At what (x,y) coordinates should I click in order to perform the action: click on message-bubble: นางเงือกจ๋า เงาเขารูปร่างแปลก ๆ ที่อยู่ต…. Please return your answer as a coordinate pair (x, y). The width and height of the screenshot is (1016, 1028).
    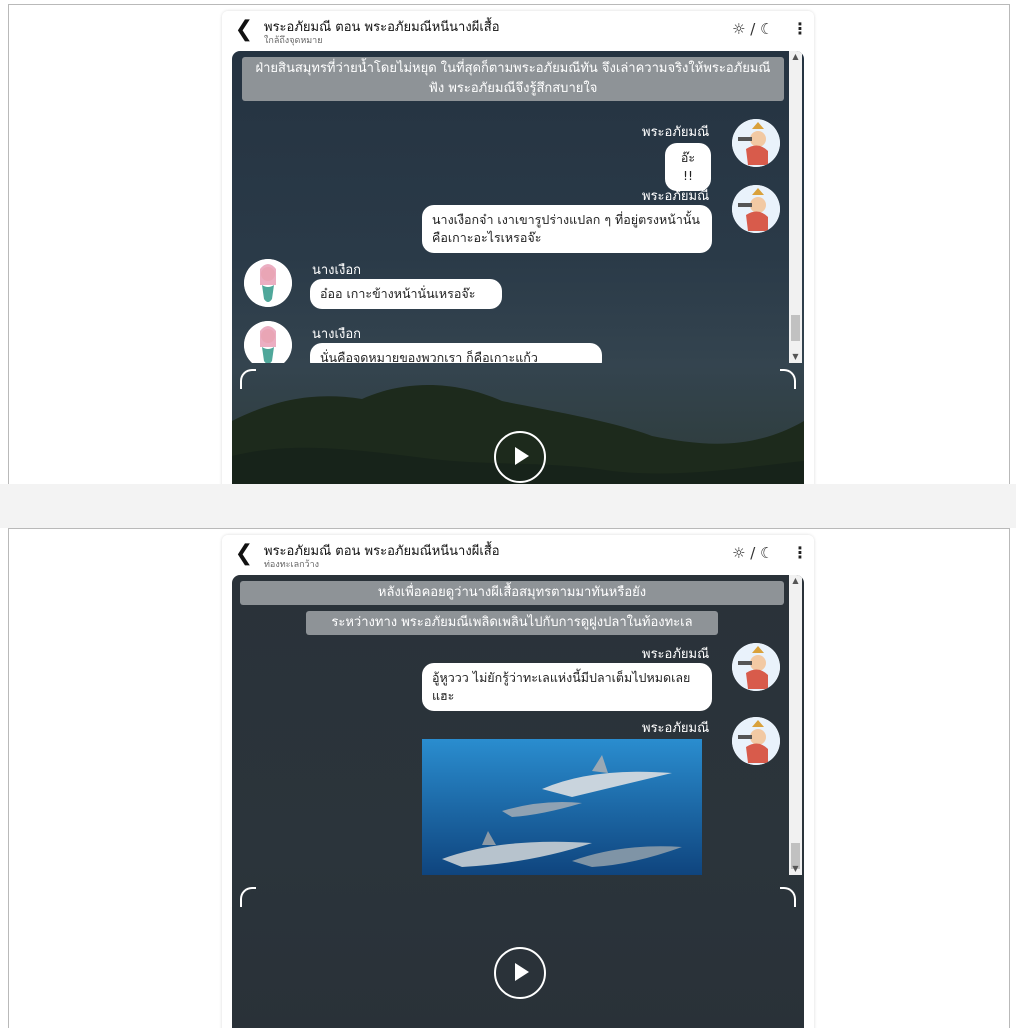
    Looking at the image, I should click on (567, 229).